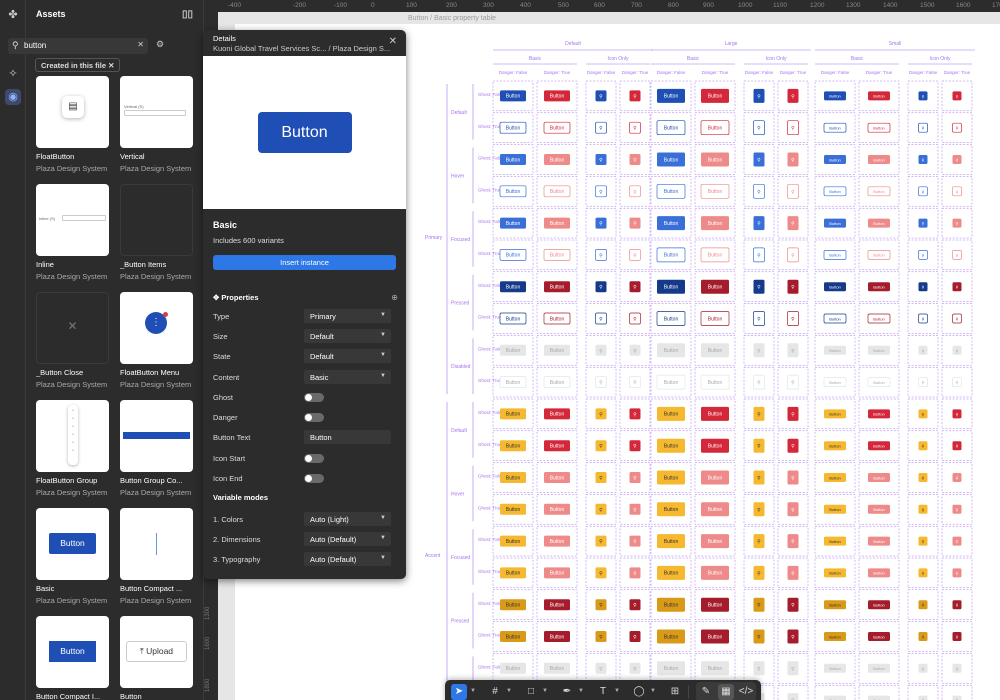 The height and width of the screenshot is (700, 1000). What do you see at coordinates (347, 316) in the screenshot?
I see `type-dropdown: Primary ▼` at bounding box center [347, 316].